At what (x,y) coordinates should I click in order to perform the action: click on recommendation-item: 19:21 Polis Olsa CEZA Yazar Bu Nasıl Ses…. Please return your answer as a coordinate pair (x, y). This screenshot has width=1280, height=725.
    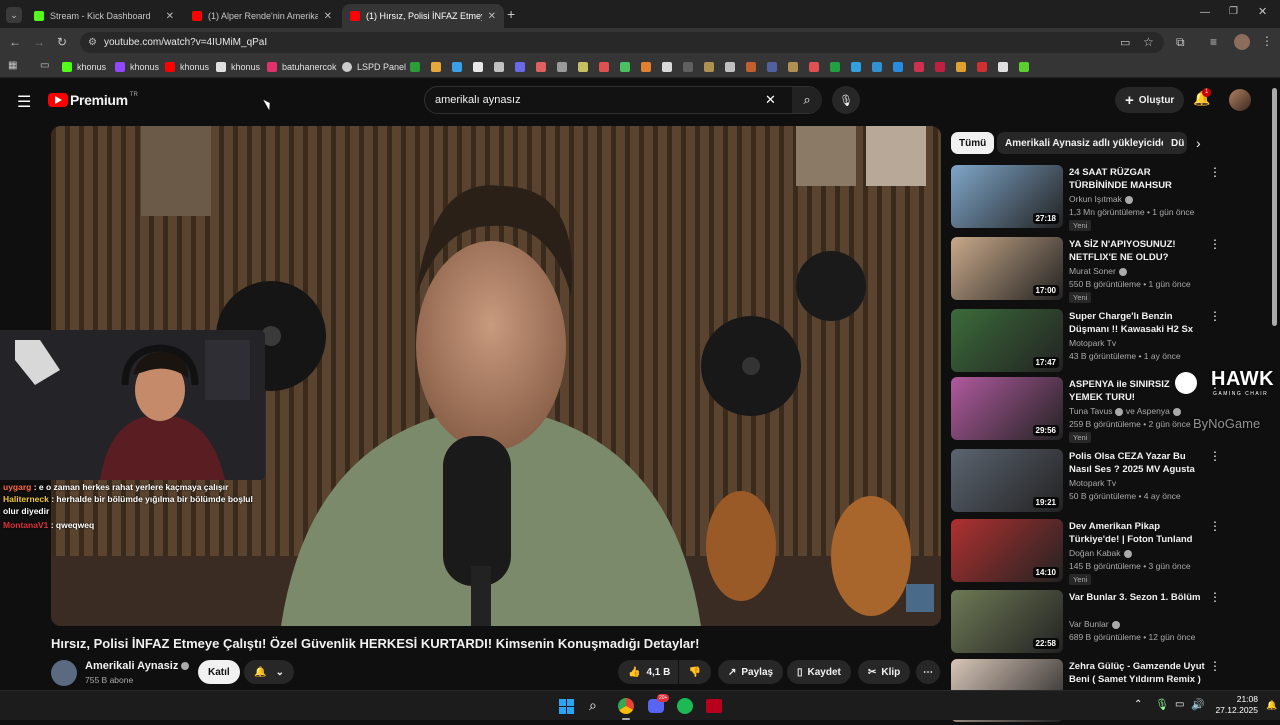
    Looking at the image, I should click on (1111, 482).